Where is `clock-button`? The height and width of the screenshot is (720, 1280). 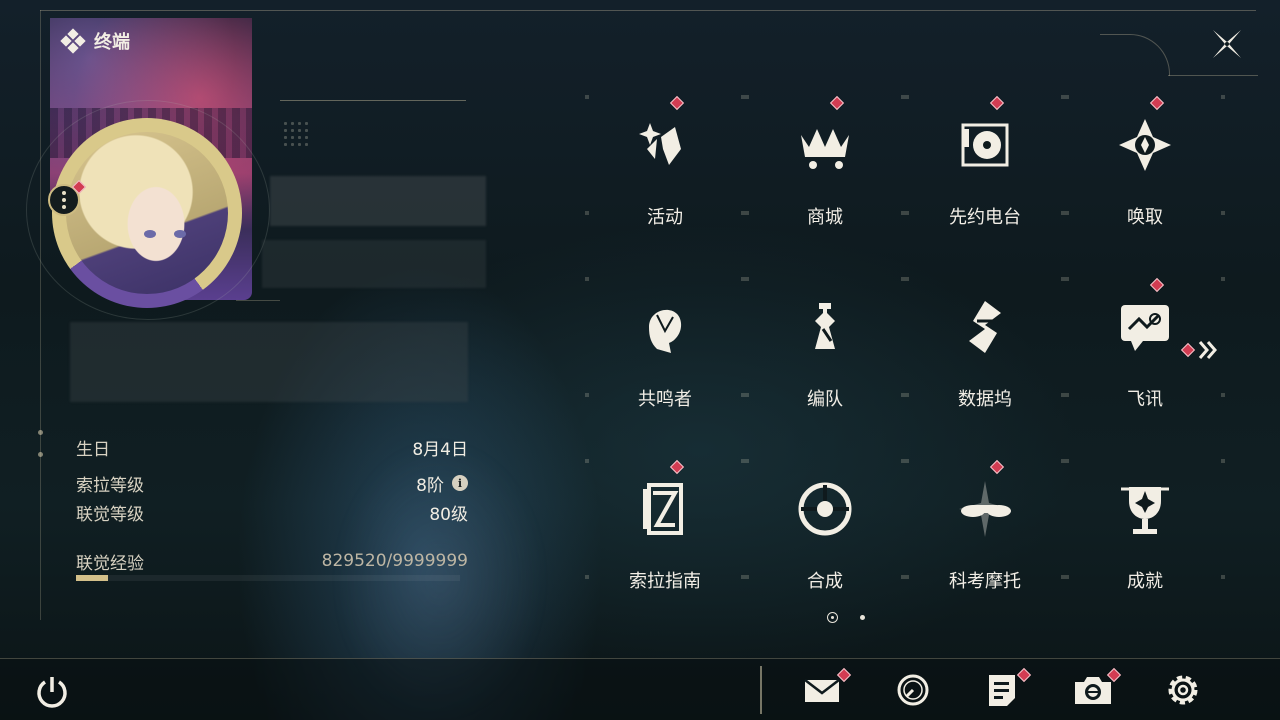
clock-button is located at coordinates (913, 690).